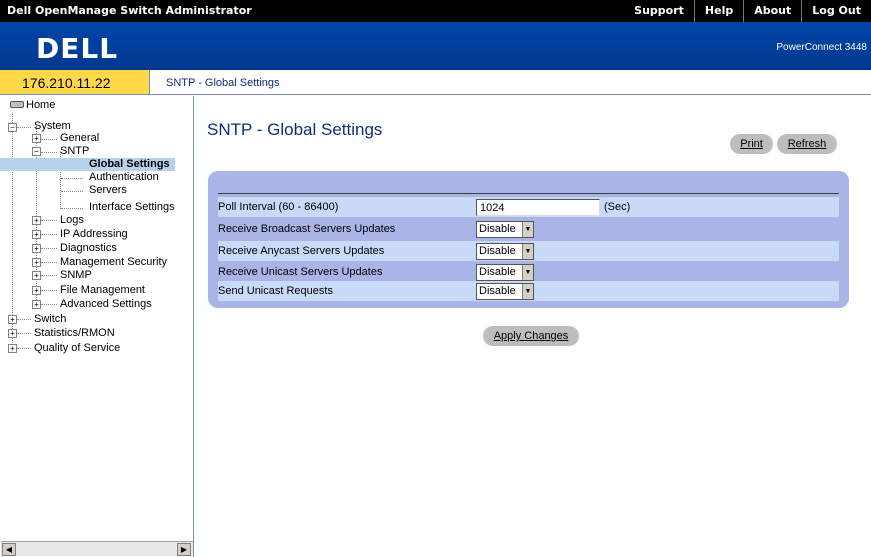 The width and height of the screenshot is (871, 557). What do you see at coordinates (772, 11) in the screenshot?
I see `about-link: About` at bounding box center [772, 11].